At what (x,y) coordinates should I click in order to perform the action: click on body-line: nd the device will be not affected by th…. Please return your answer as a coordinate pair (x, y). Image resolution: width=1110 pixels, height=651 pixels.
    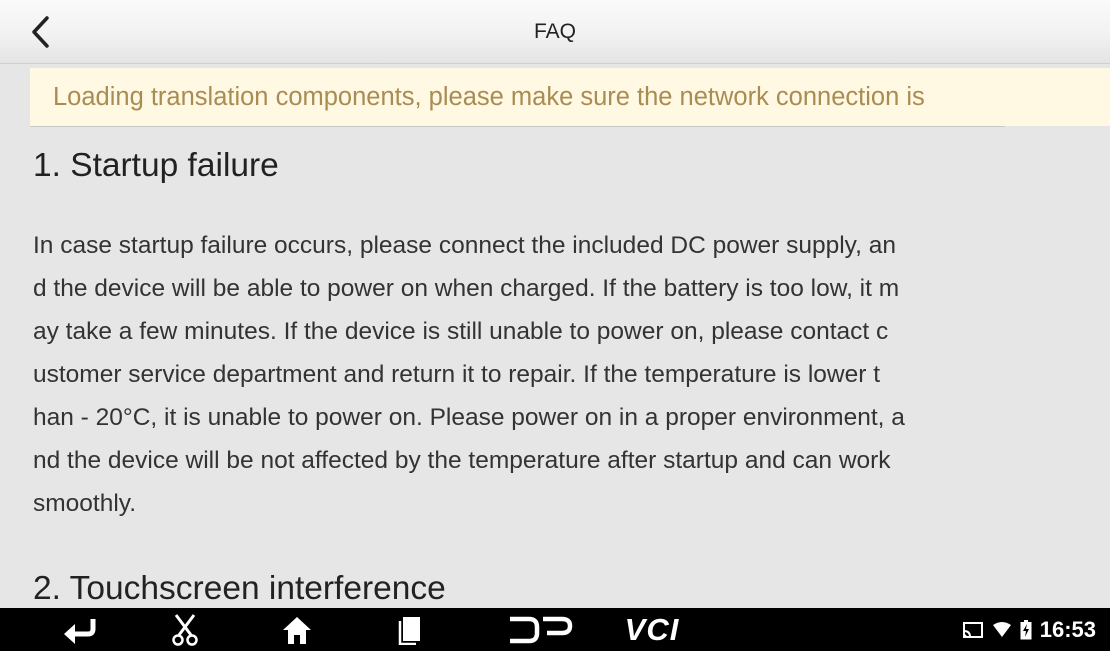
    Looking at the image, I should click on (462, 460).